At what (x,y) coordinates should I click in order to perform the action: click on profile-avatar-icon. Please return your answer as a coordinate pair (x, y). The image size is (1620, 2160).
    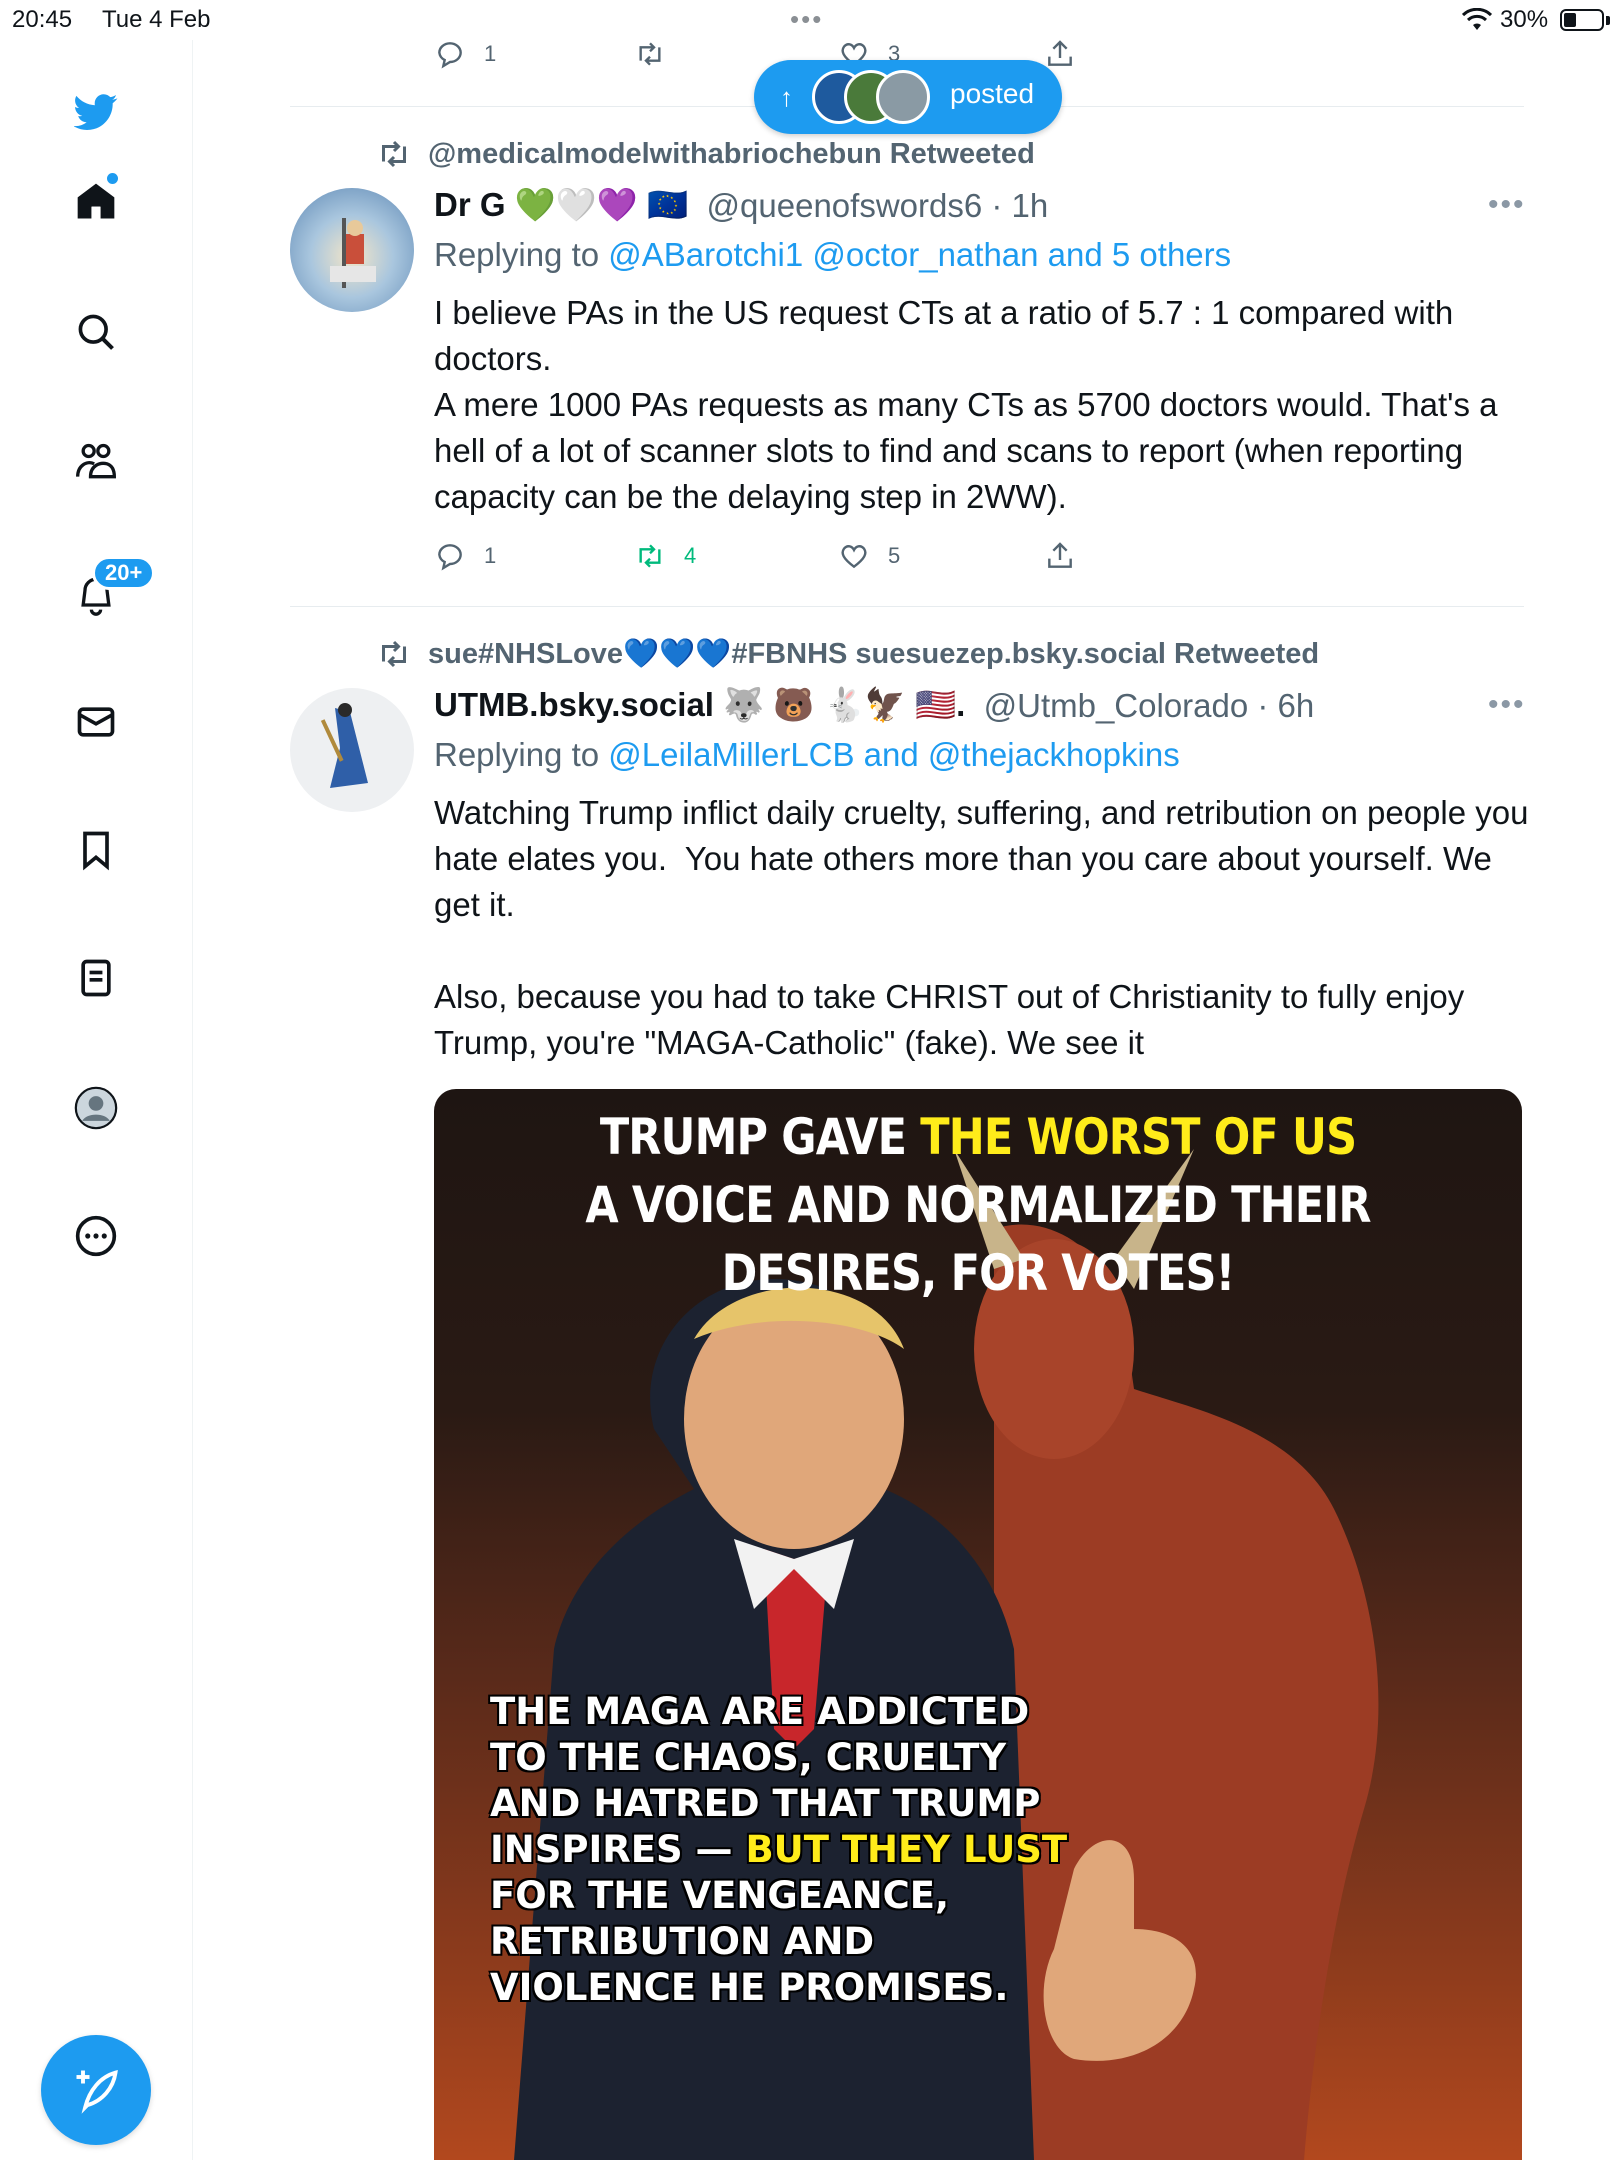
    Looking at the image, I should click on (96, 1108).